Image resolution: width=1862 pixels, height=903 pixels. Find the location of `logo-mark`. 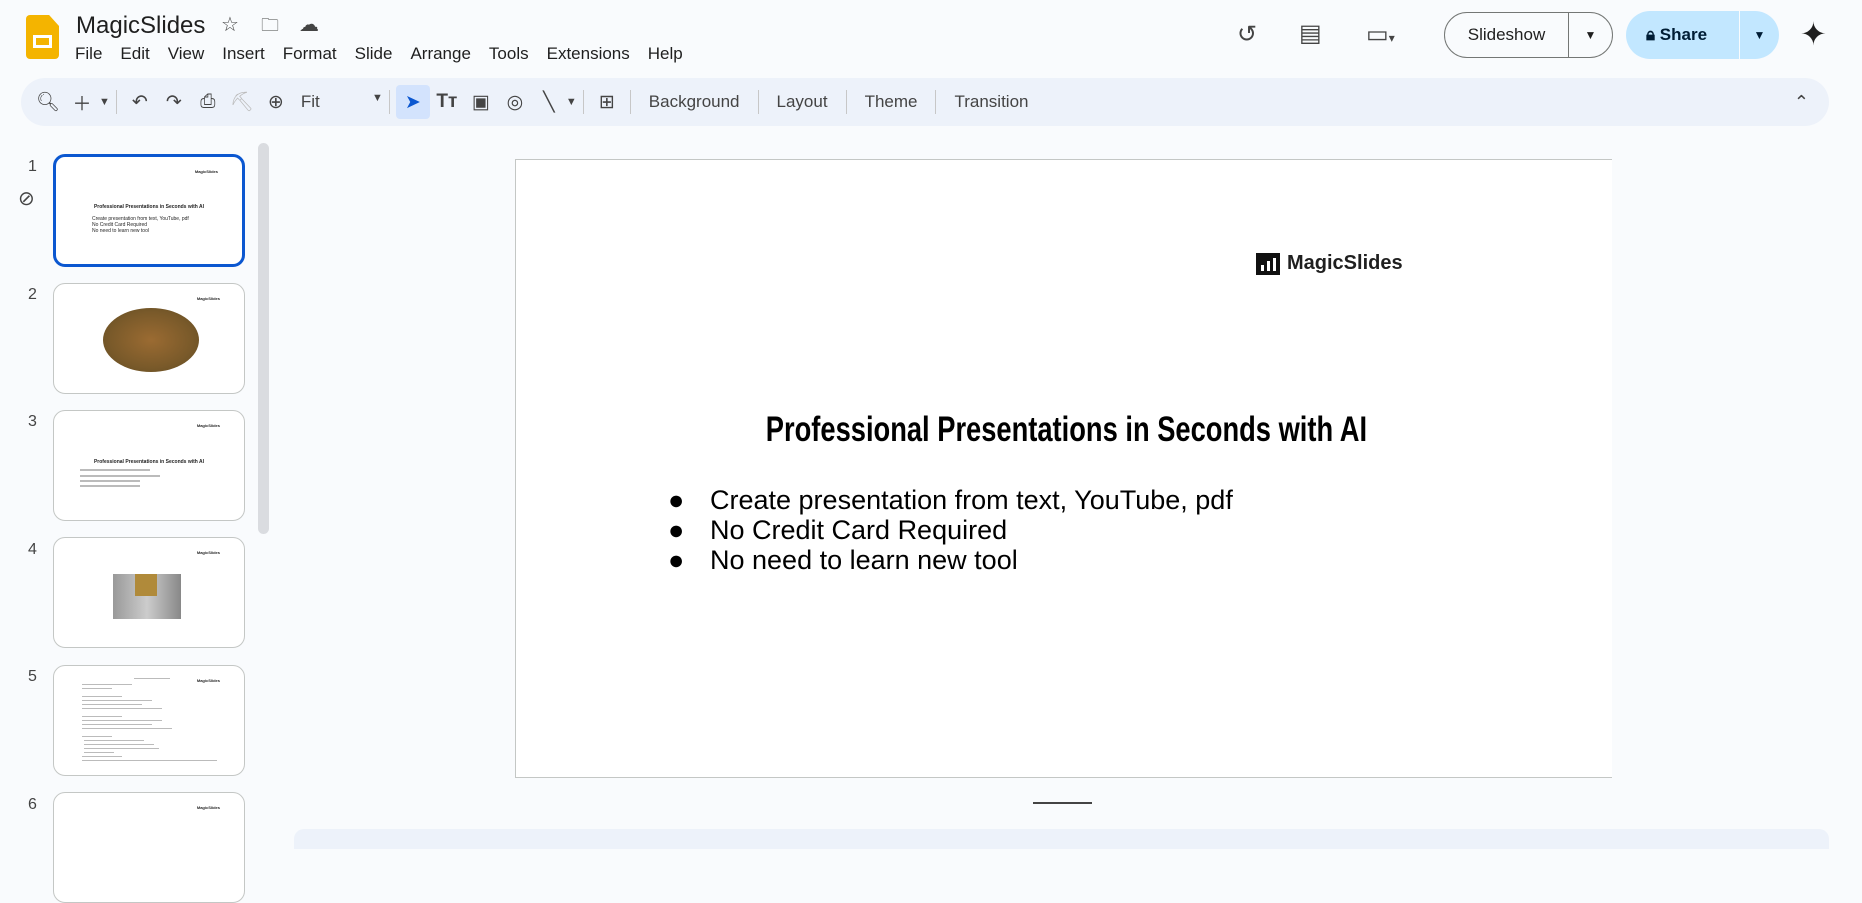

logo-mark is located at coordinates (42, 41).